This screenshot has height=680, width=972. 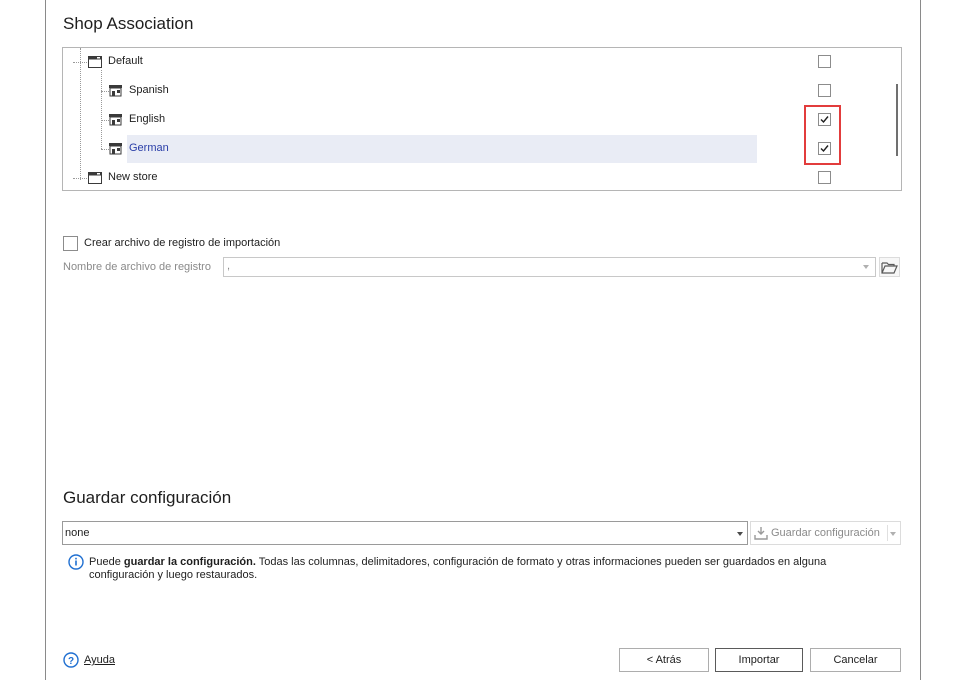 What do you see at coordinates (125, 61) in the screenshot?
I see `tree-label-default: Default` at bounding box center [125, 61].